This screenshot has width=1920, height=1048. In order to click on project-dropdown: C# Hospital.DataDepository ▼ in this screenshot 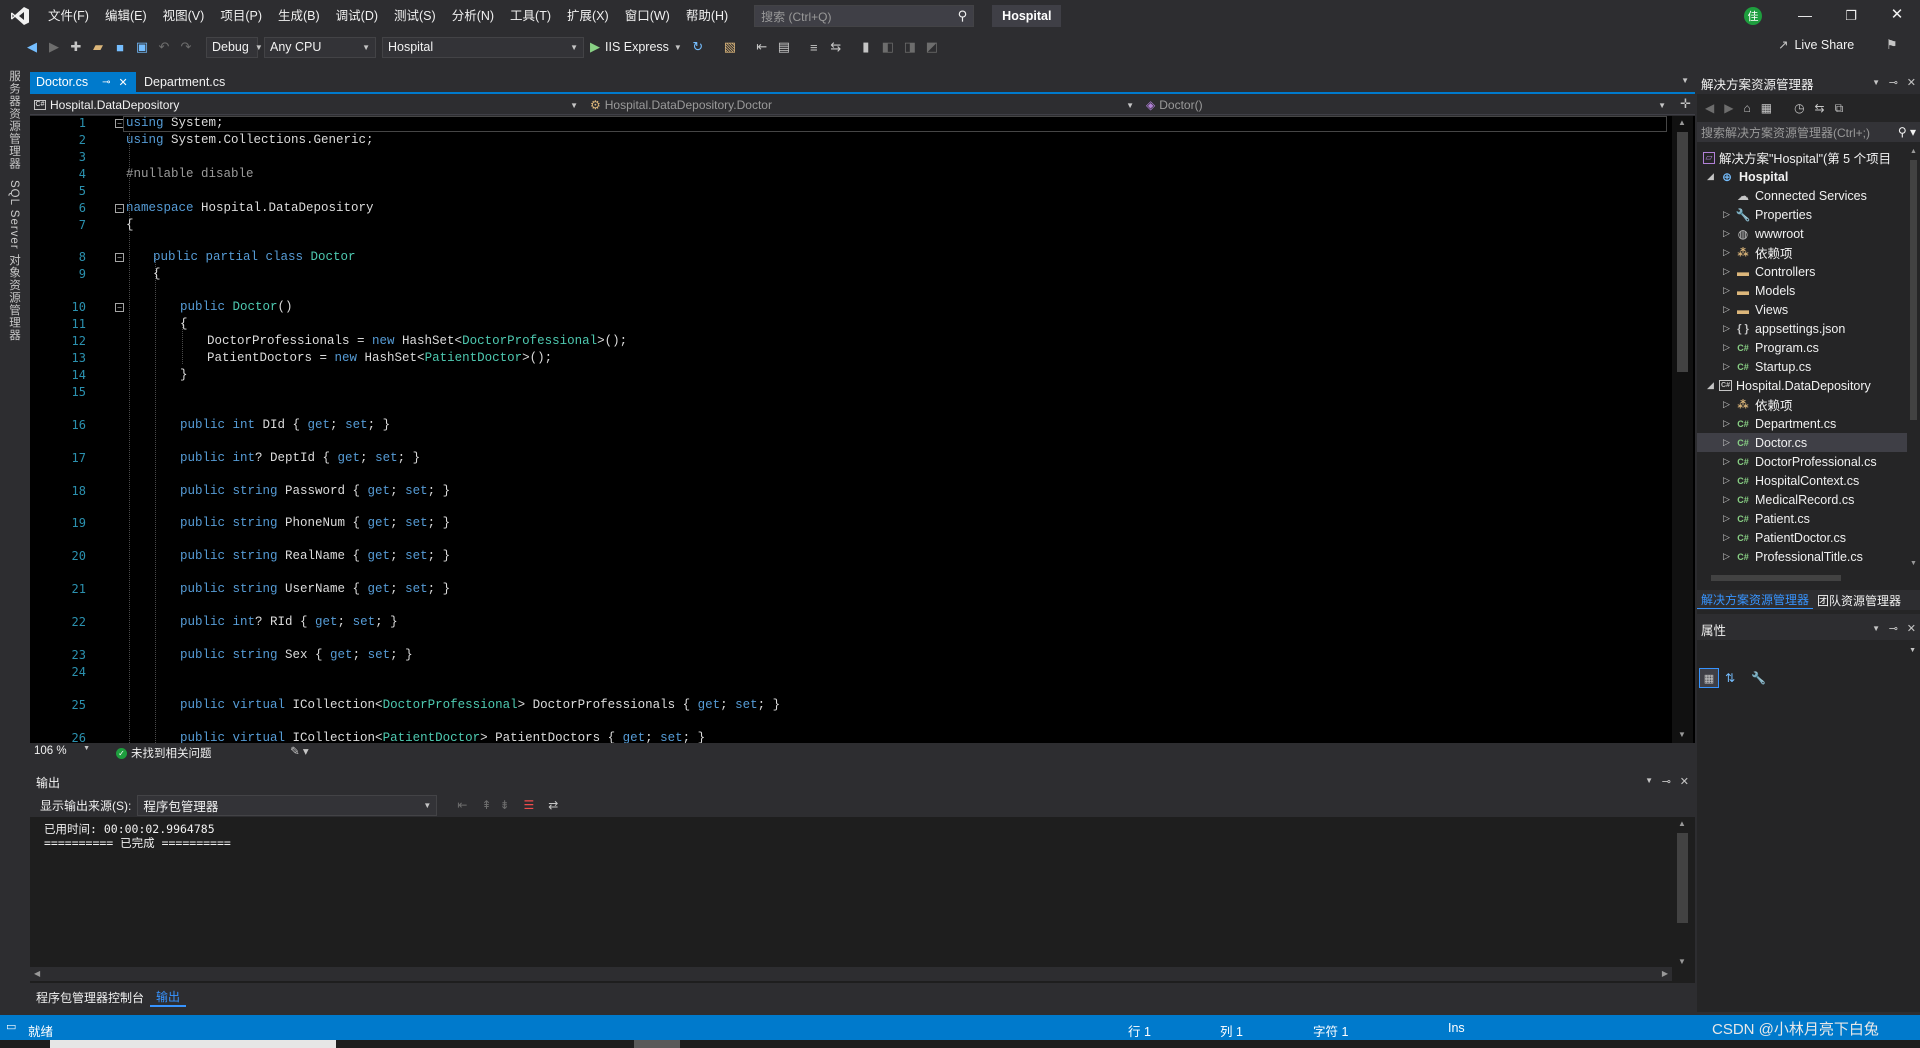, I will do `click(306, 105)`.